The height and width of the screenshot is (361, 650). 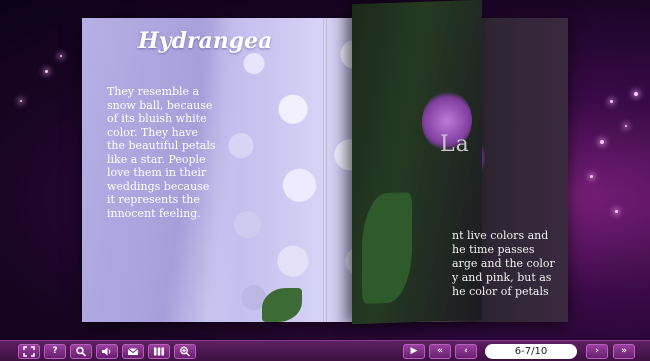 I want to click on turning-page-title: La, so click(x=455, y=144).